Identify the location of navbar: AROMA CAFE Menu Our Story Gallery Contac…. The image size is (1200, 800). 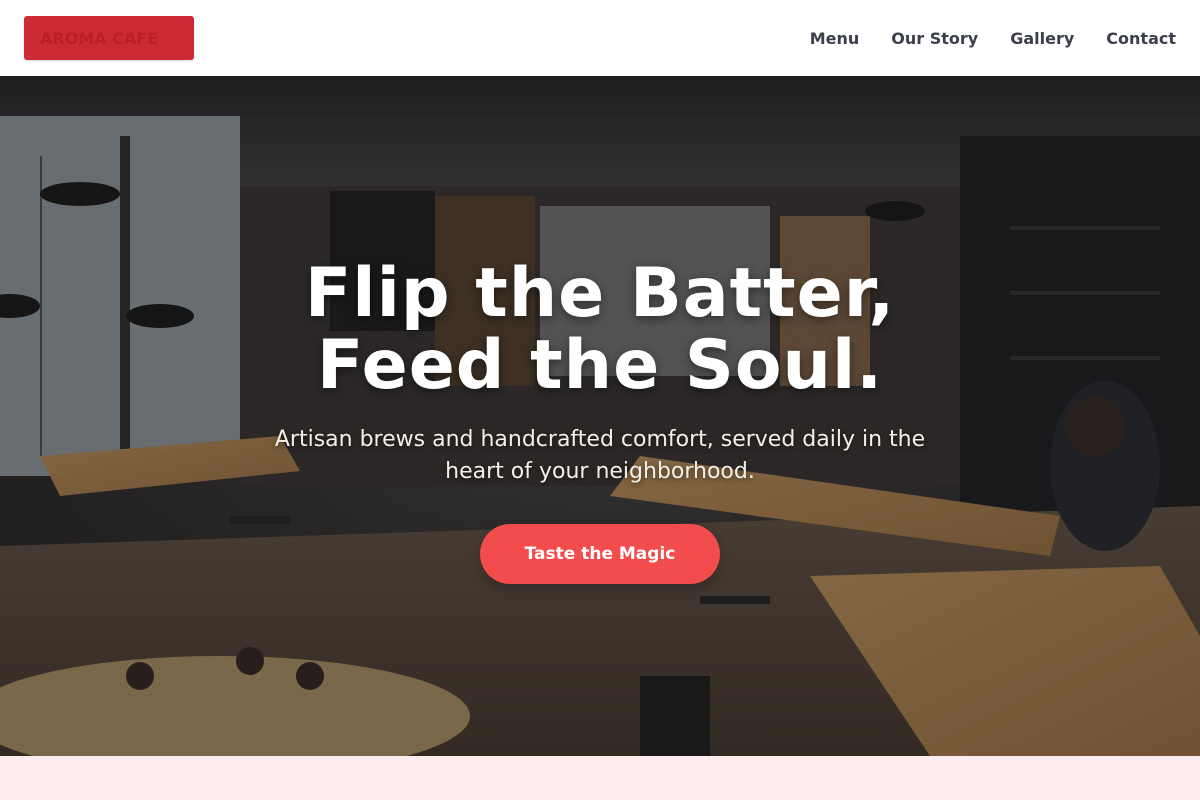
(600, 38).